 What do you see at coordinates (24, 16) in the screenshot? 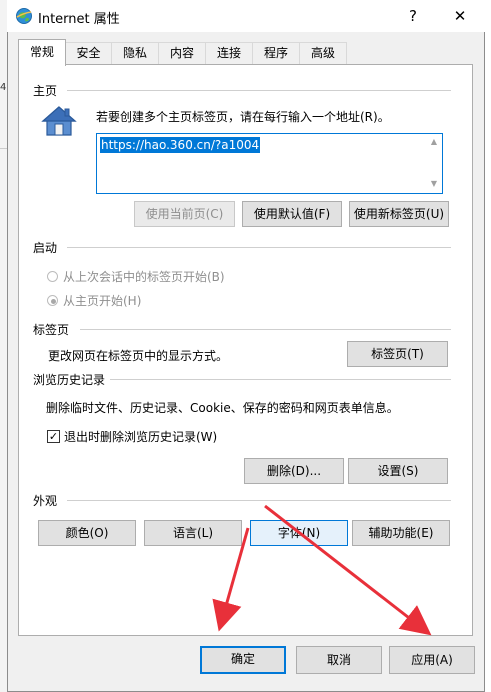
I see `internet-globe-icon` at bounding box center [24, 16].